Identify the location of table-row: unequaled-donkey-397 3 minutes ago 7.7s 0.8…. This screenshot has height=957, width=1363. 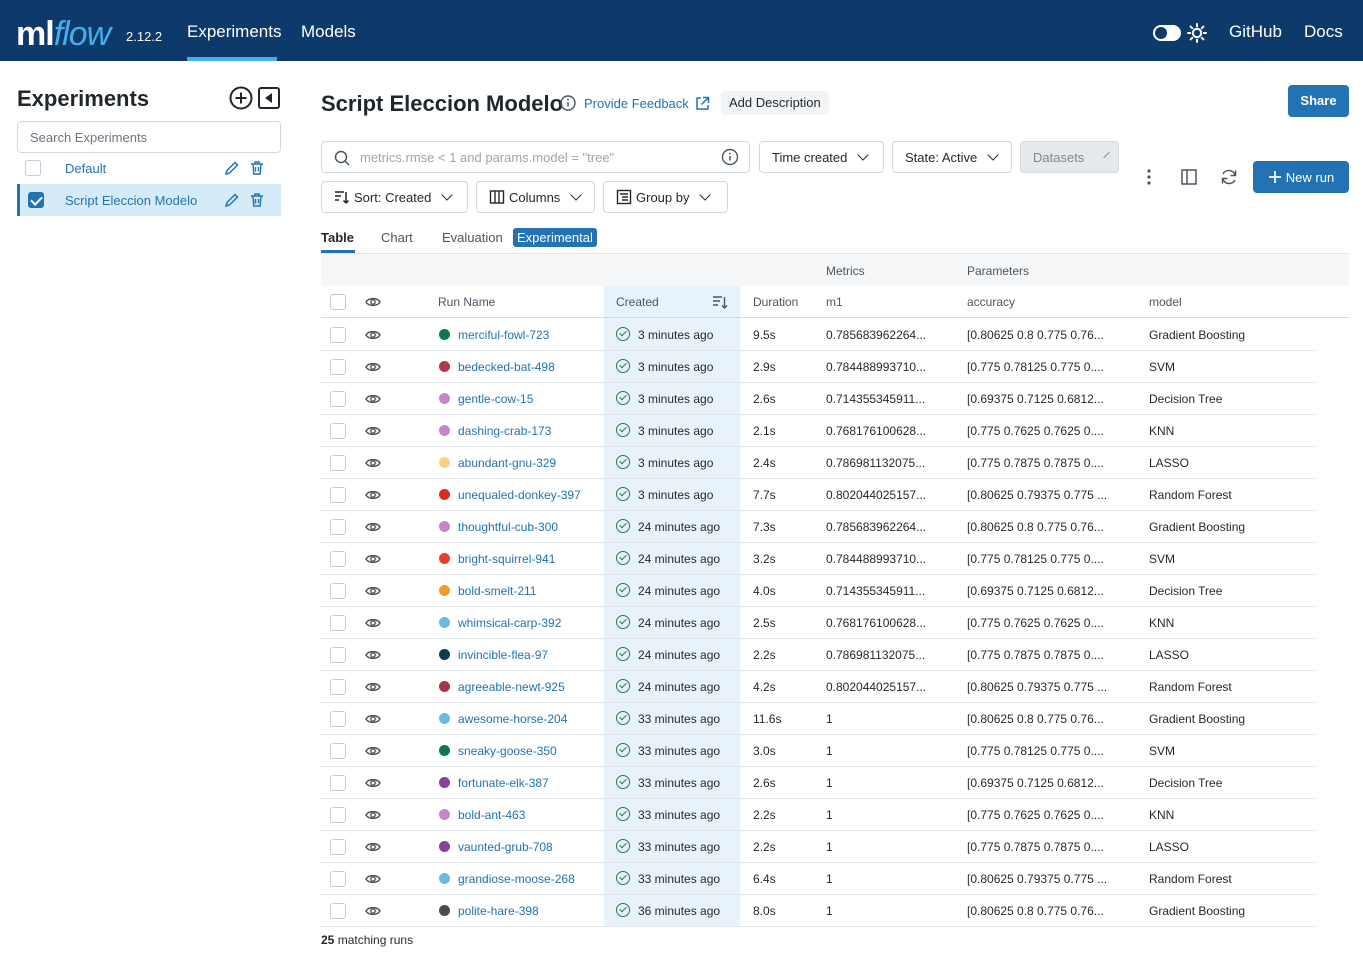
(819, 495).